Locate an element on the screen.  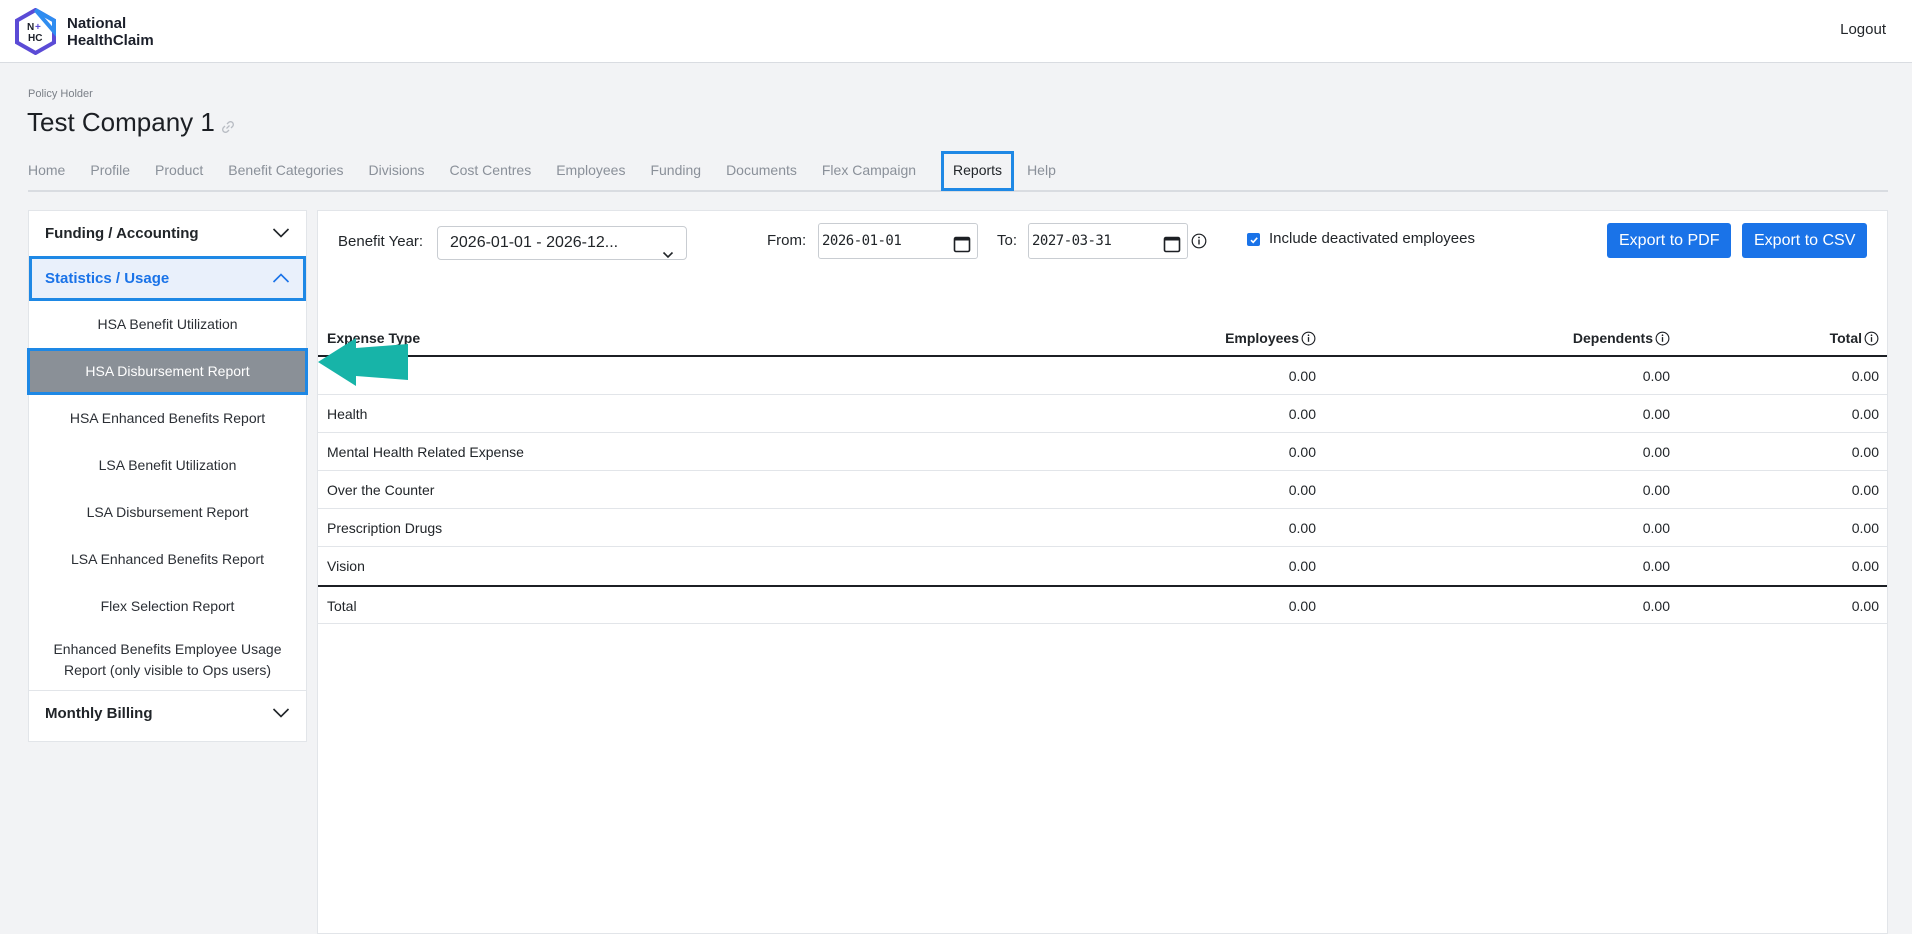
tab-profile: Profile is located at coordinates (116, 171).